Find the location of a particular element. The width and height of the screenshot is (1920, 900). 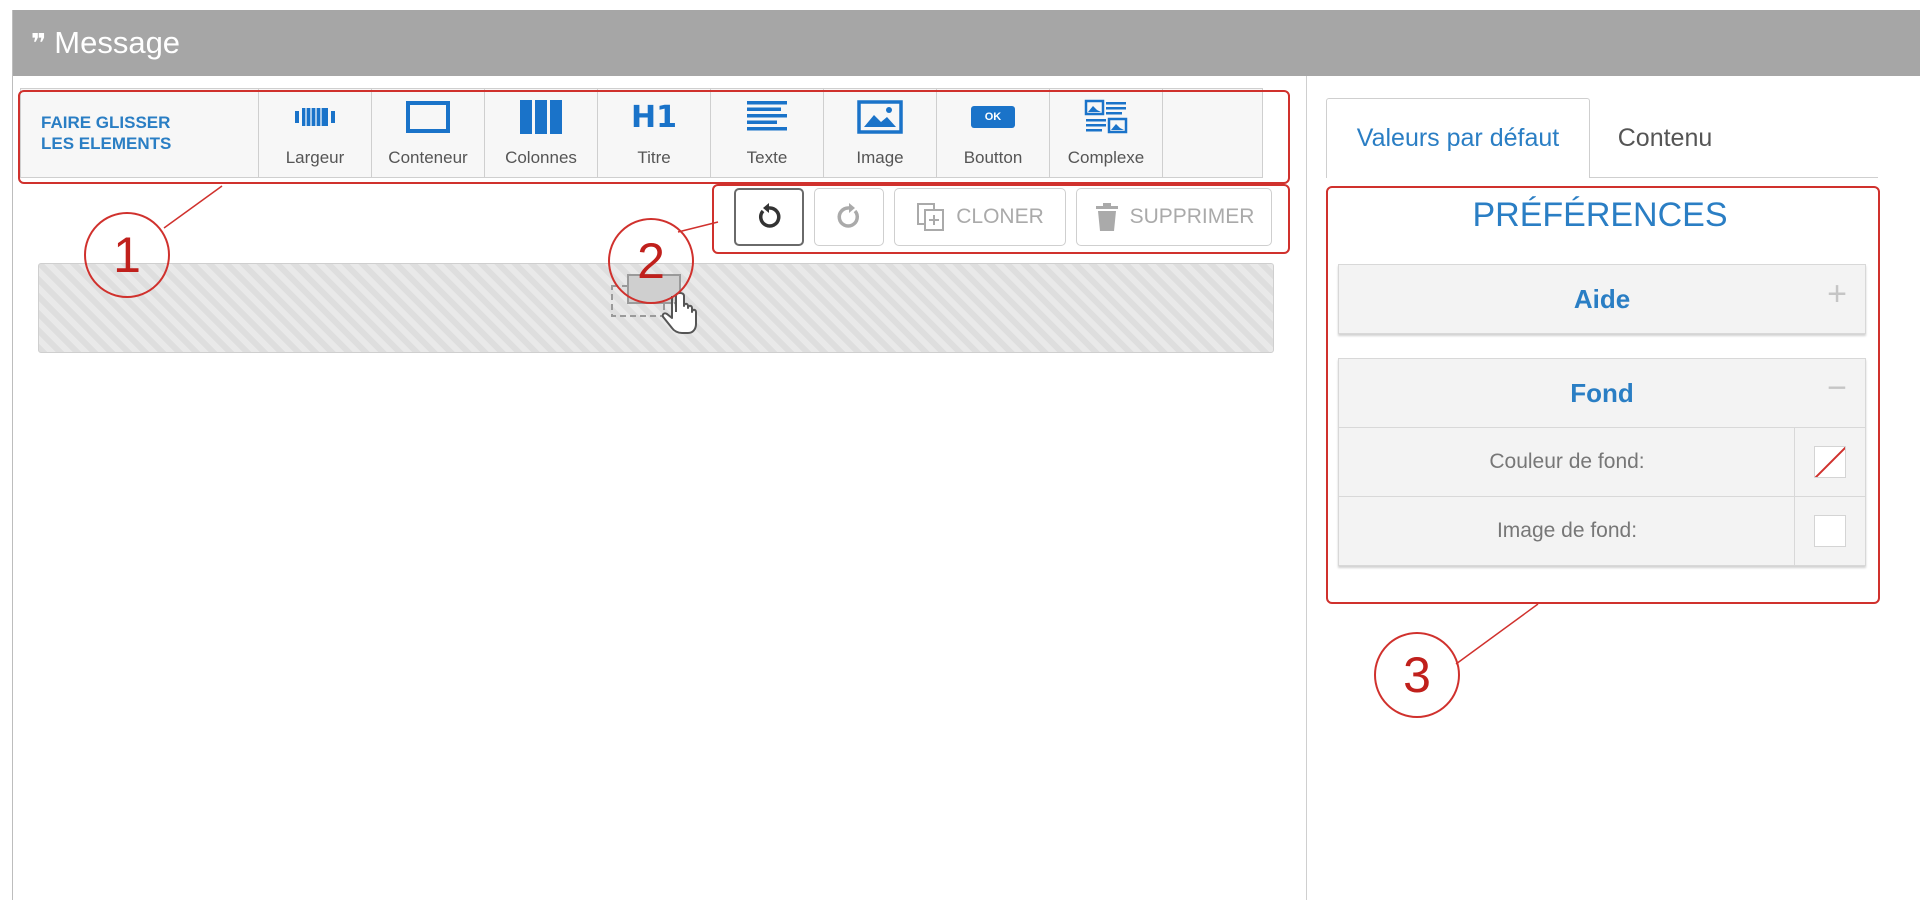

window-header: ❞ Message is located at coordinates (966, 43).